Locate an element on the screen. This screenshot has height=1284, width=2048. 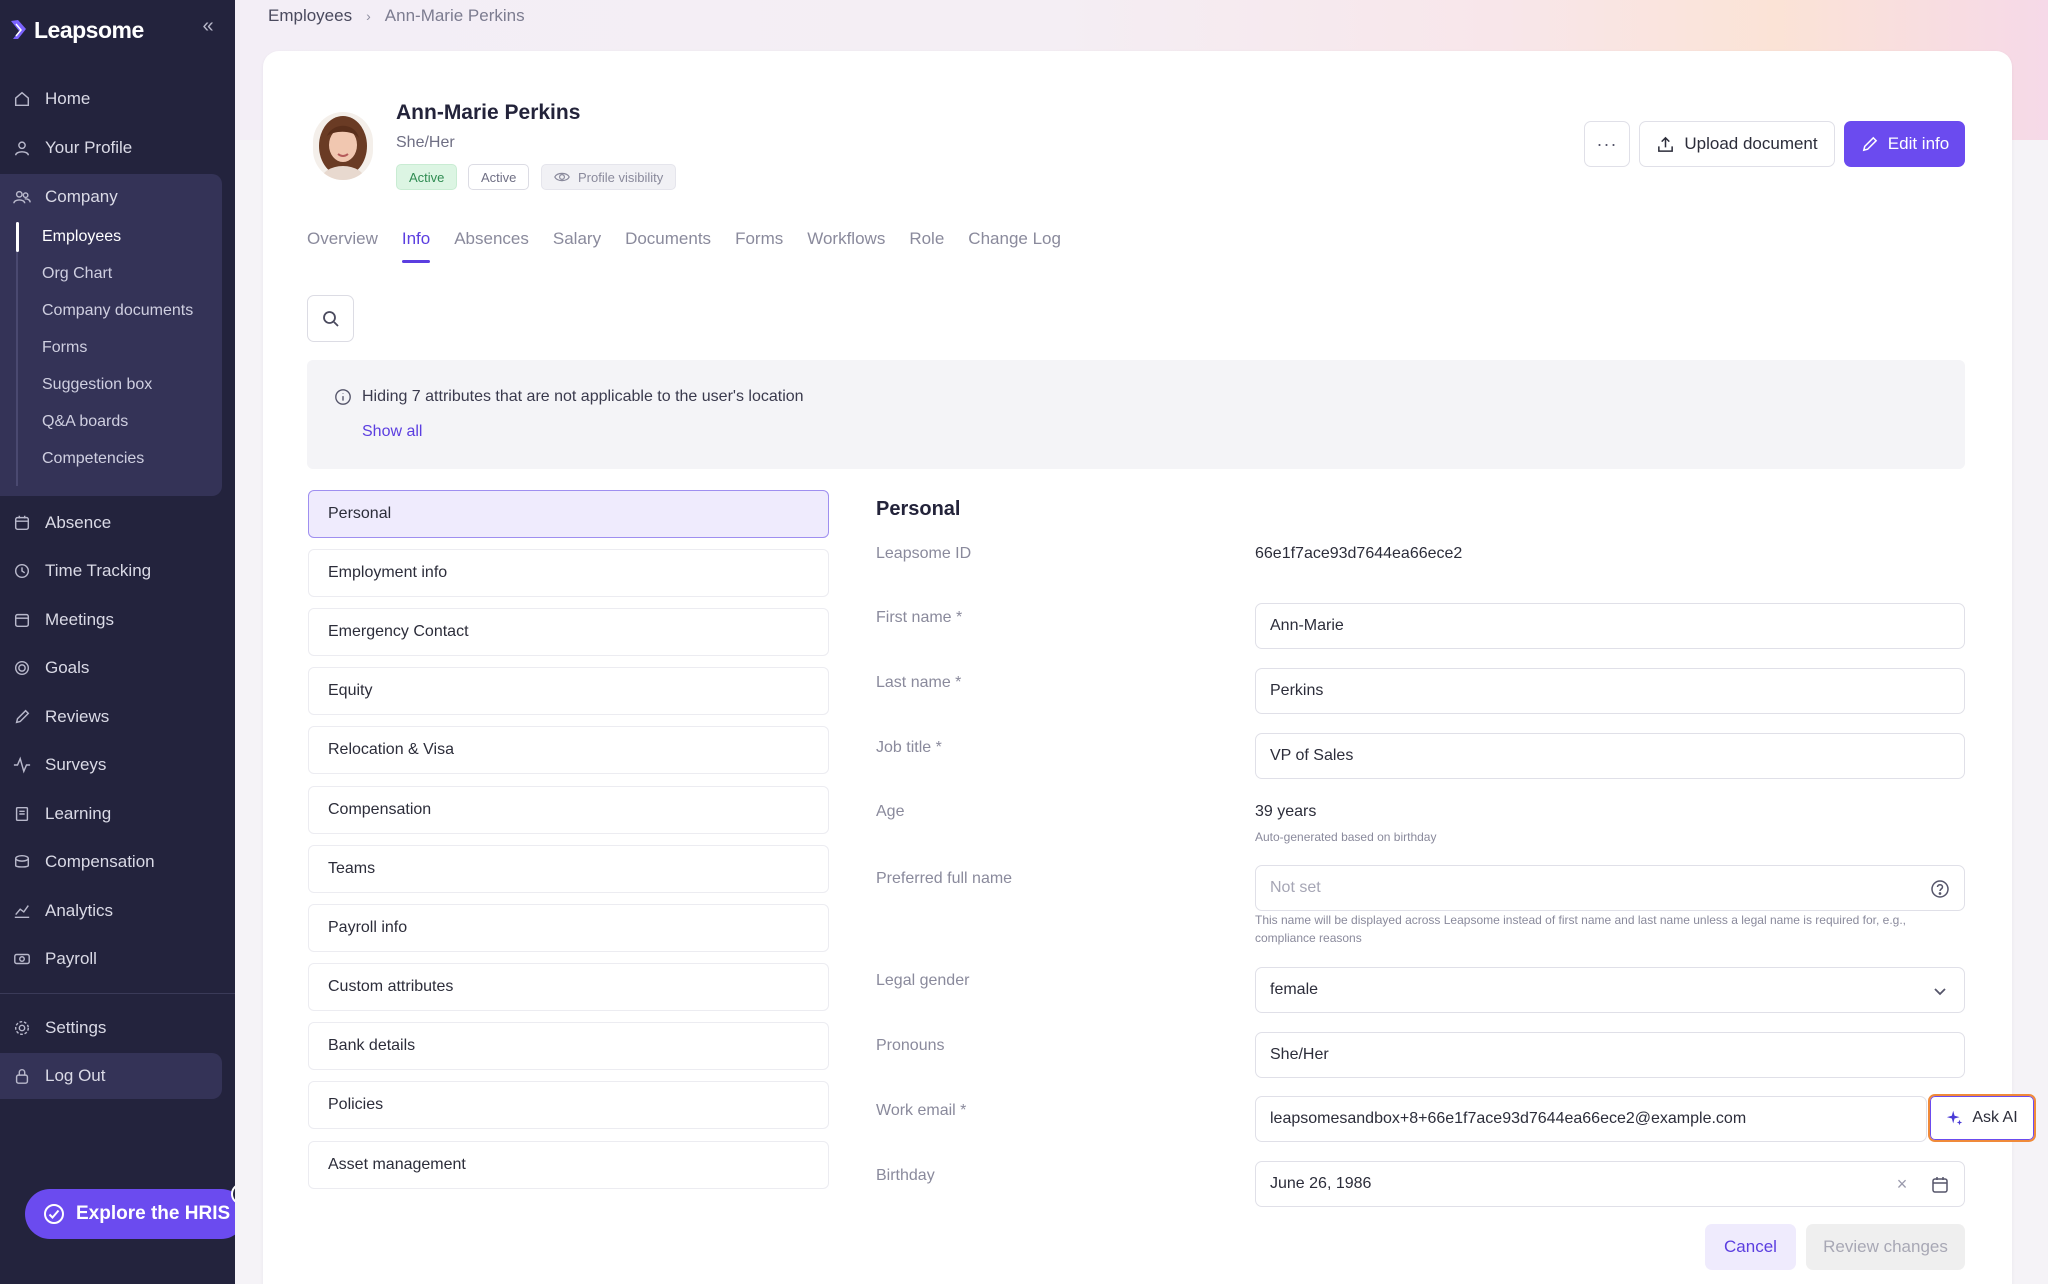
category-personal: Personal is located at coordinates (568, 514).